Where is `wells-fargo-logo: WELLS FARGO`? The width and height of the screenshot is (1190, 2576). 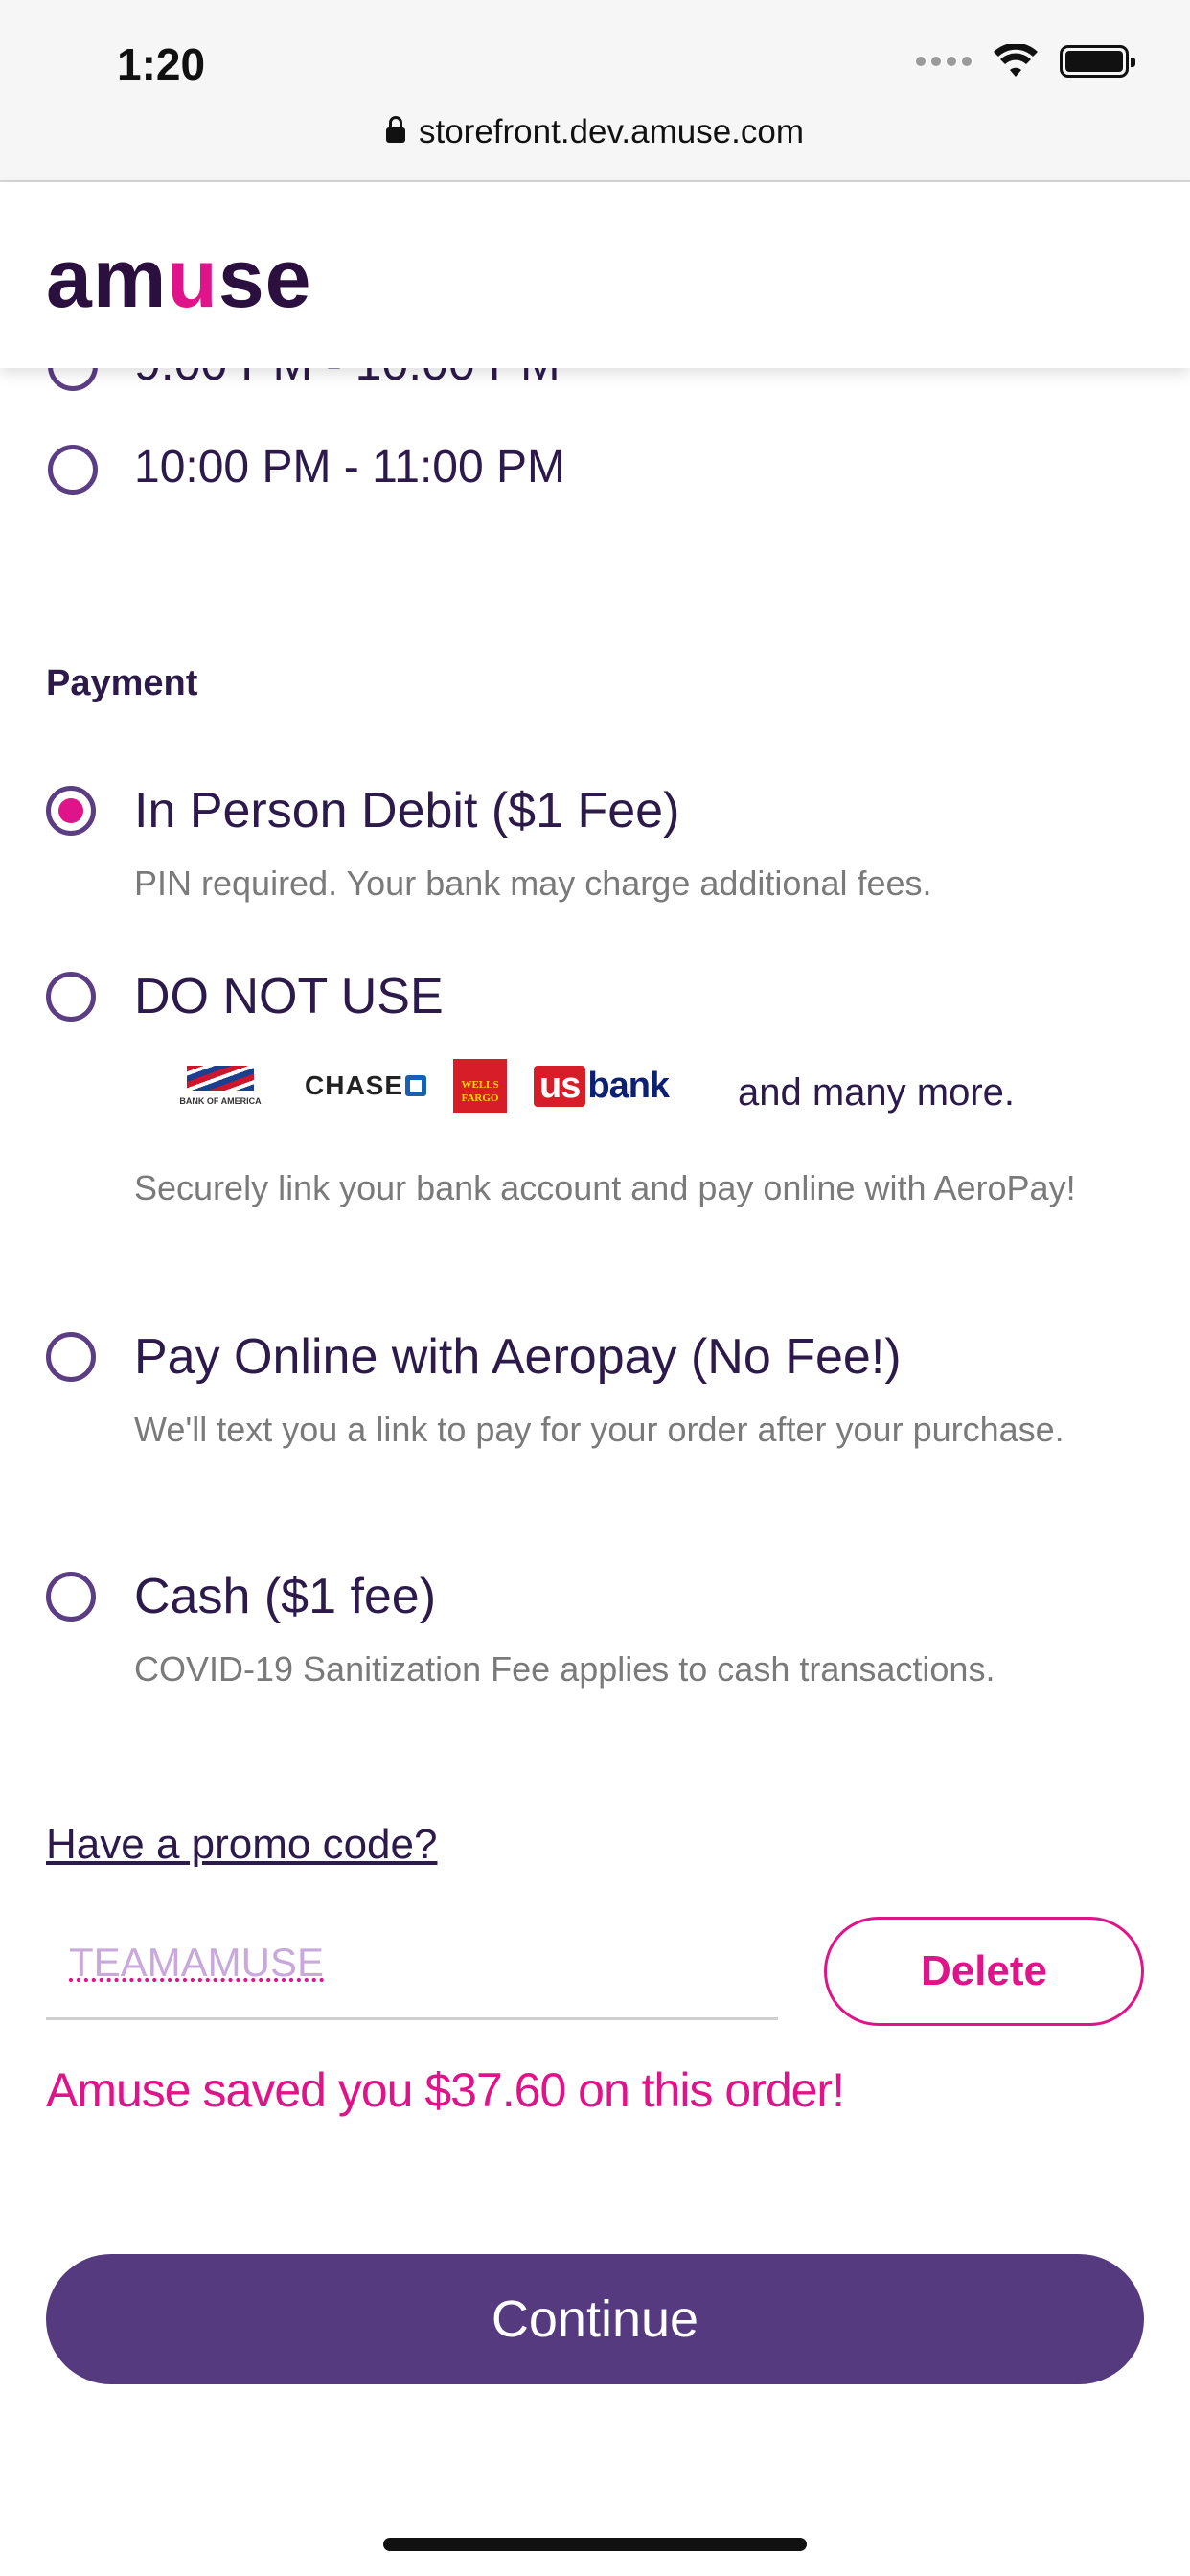
wells-fargo-logo: WELLS FARGO is located at coordinates (481, 1086).